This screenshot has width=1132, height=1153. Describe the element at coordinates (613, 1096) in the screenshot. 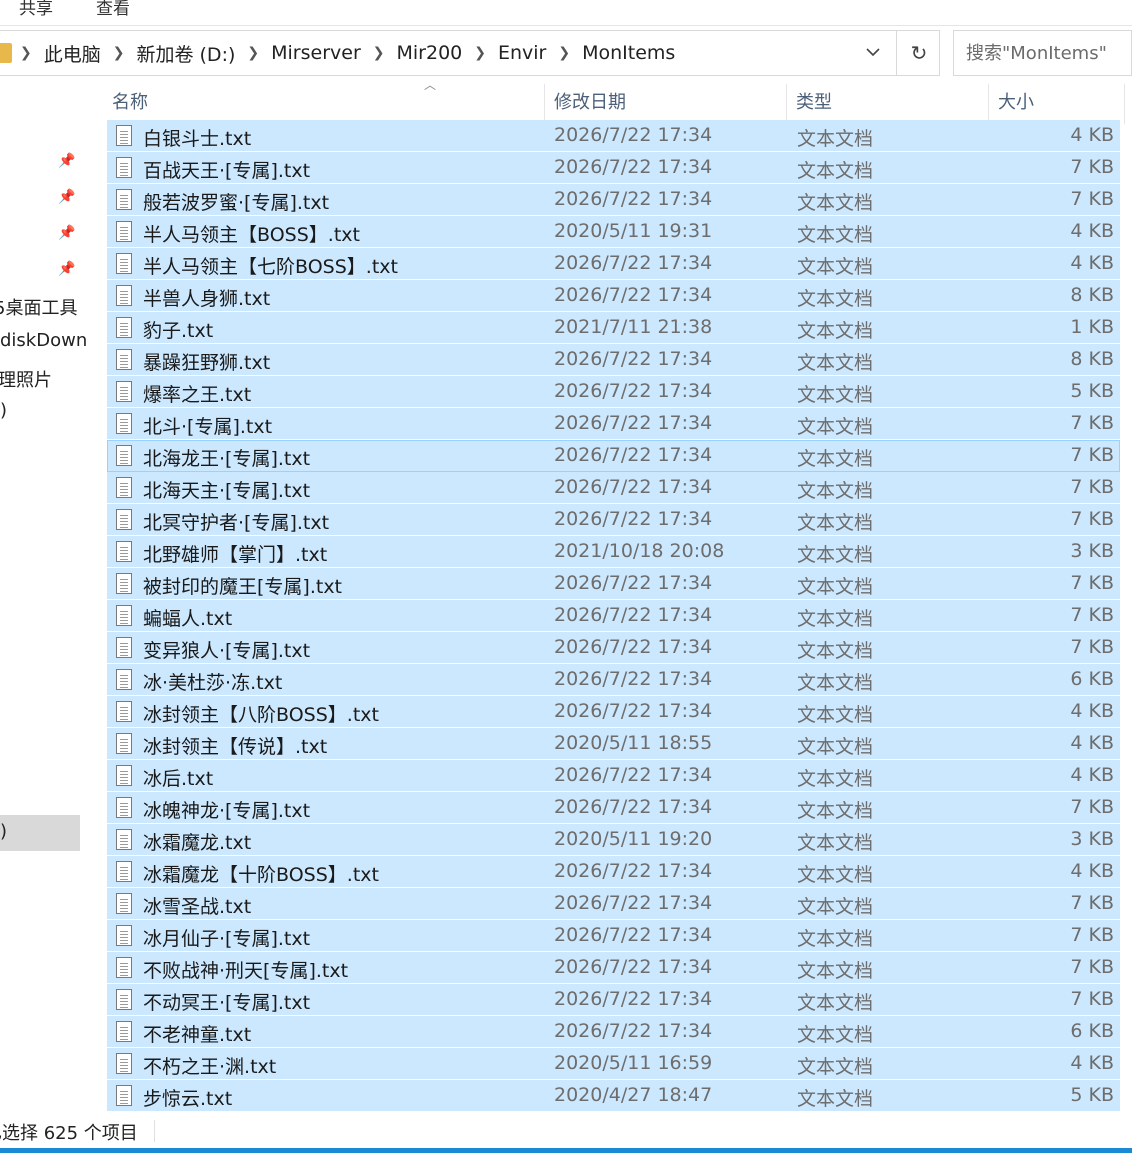

I see `file-row: 步惊云.txt 2020/4/27 18:47 文本文档 5 KB` at that location.